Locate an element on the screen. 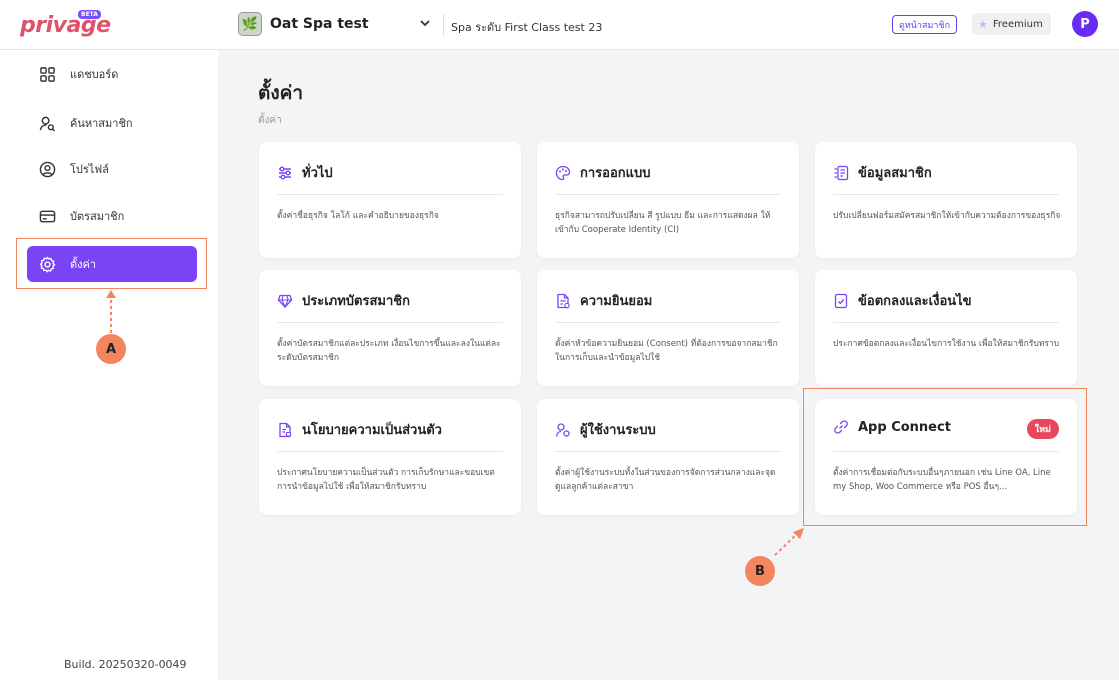  sidebar-item-dashboard: แดชบอร์ด is located at coordinates (112, 74).